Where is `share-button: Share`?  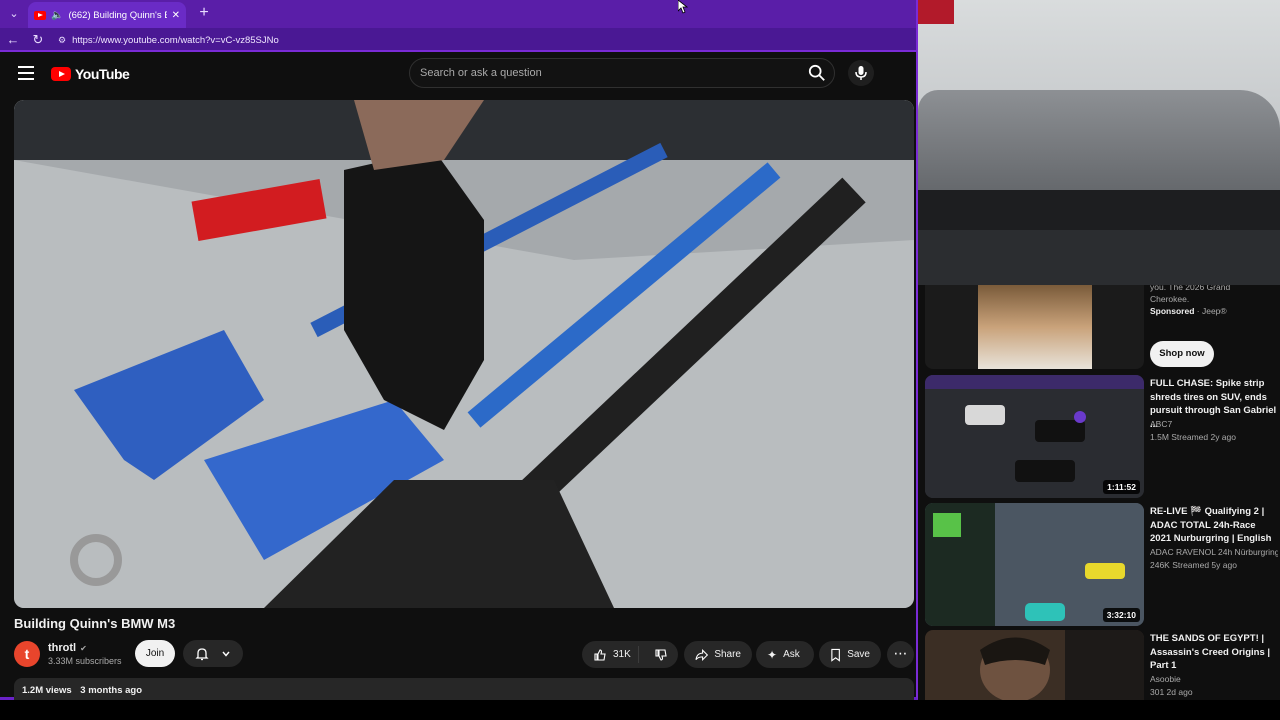
share-button: Share is located at coordinates (718, 654).